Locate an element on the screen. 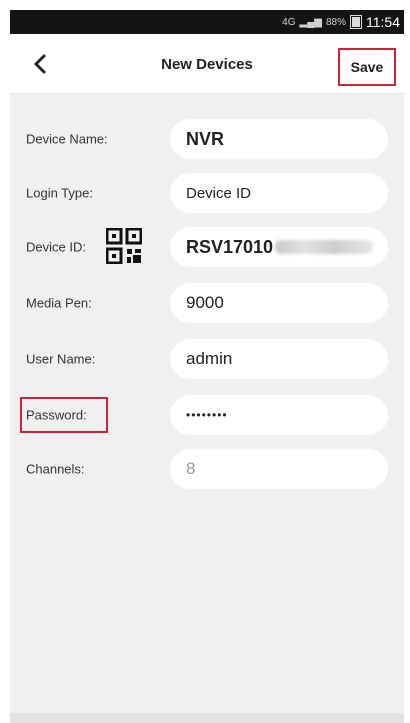  device-id-redacted is located at coordinates (324, 247).